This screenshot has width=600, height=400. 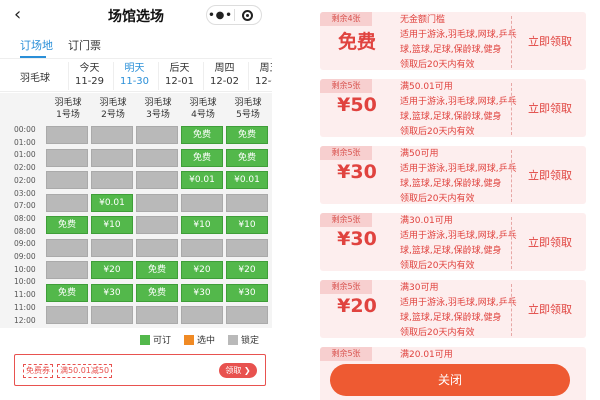 What do you see at coordinates (357, 105) in the screenshot?
I see `coupon-amount: ¥50` at bounding box center [357, 105].